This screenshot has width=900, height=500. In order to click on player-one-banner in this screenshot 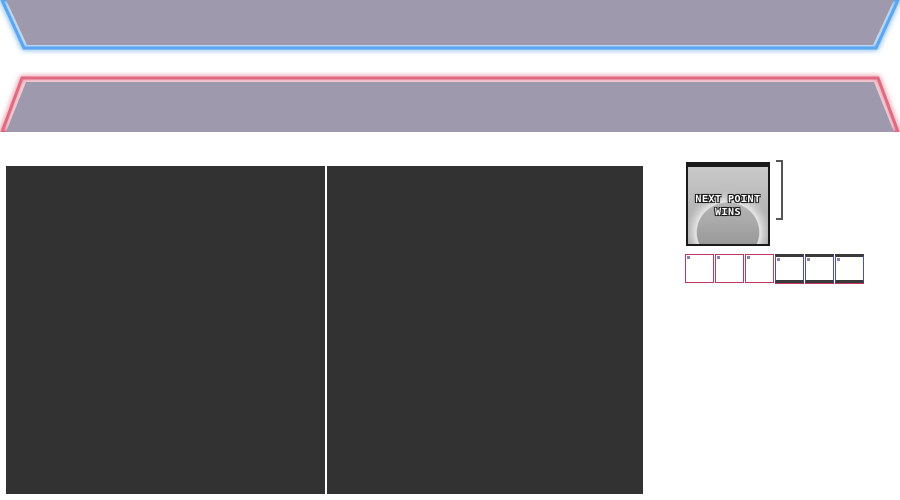, I will do `click(450, 30)`.